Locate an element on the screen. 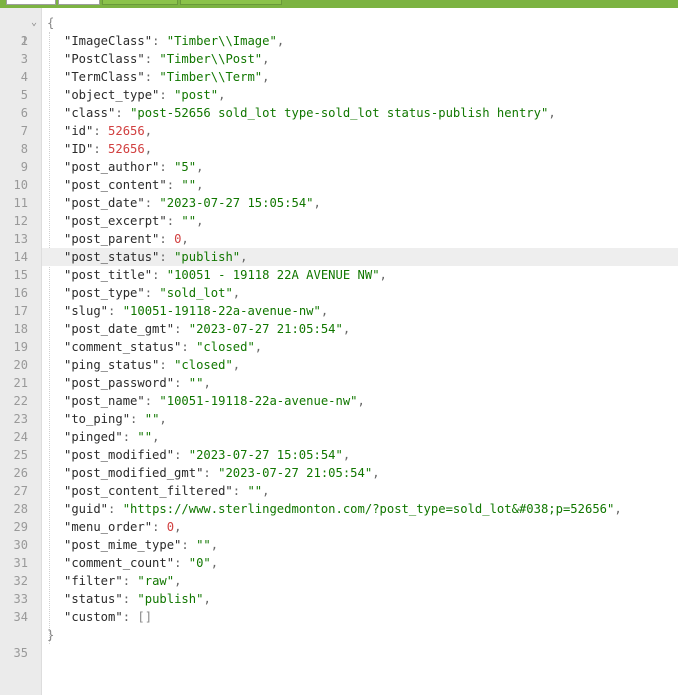  line-number: 7 is located at coordinates (24, 131).